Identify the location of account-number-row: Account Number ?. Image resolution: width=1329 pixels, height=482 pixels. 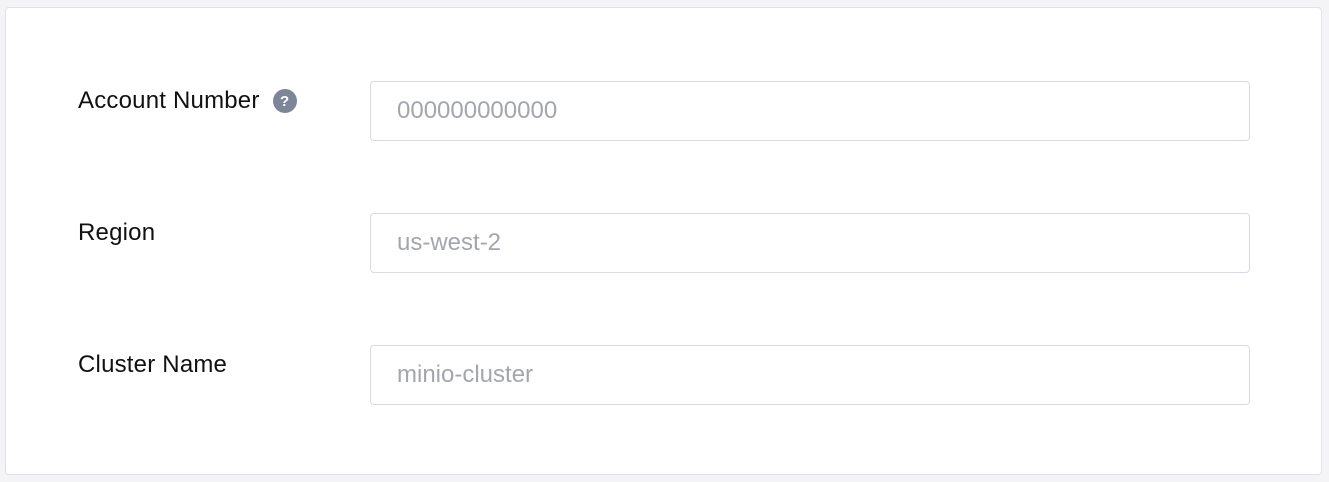
(663, 111).